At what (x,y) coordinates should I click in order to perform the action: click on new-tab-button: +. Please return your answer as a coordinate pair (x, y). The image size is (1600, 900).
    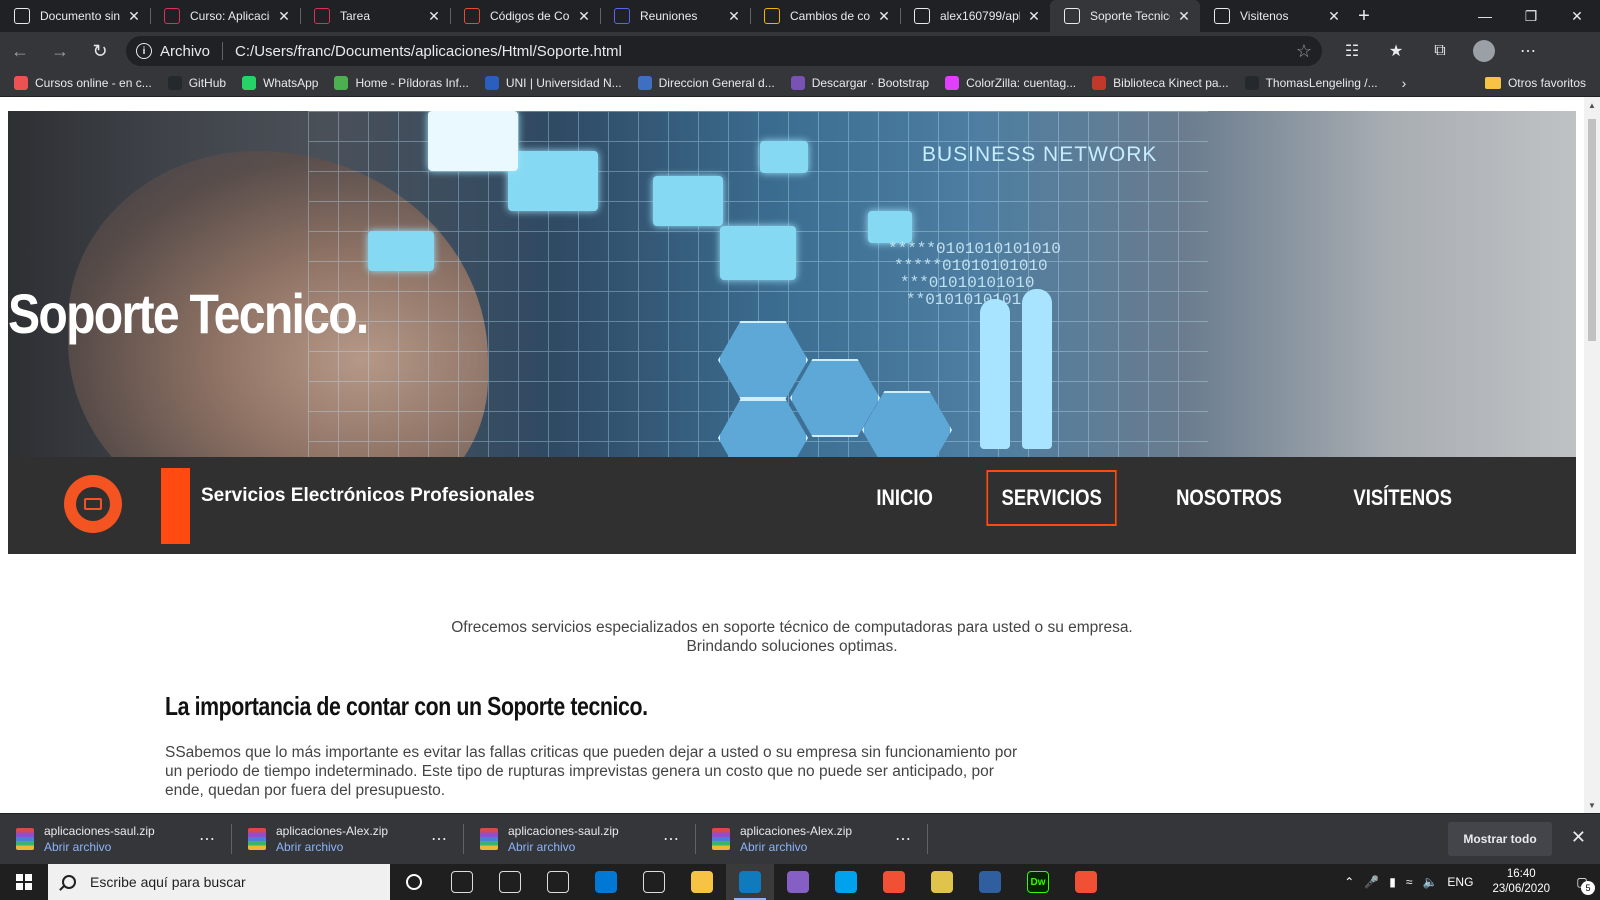
    Looking at the image, I should click on (1364, 16).